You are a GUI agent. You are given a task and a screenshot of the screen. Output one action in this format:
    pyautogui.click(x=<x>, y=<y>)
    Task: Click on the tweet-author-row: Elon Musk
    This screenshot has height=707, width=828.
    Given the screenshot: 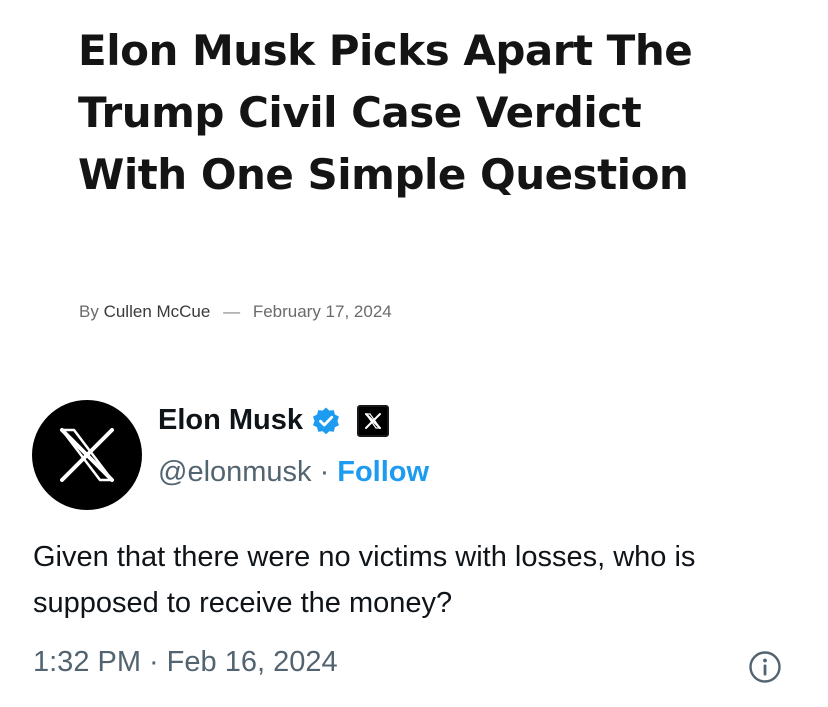 What is the action you would take?
    pyautogui.click(x=274, y=420)
    